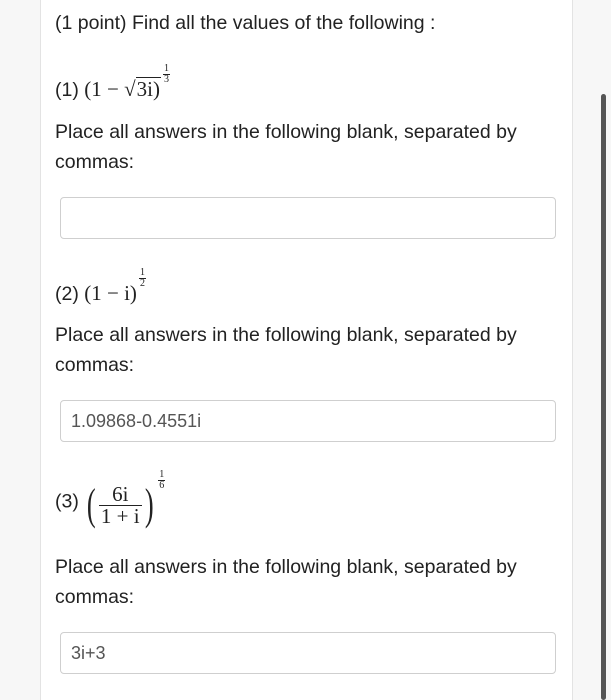 This screenshot has height=700, width=611. Describe the element at coordinates (130, 89) in the screenshot. I see `sqrt-symbol: √` at that location.